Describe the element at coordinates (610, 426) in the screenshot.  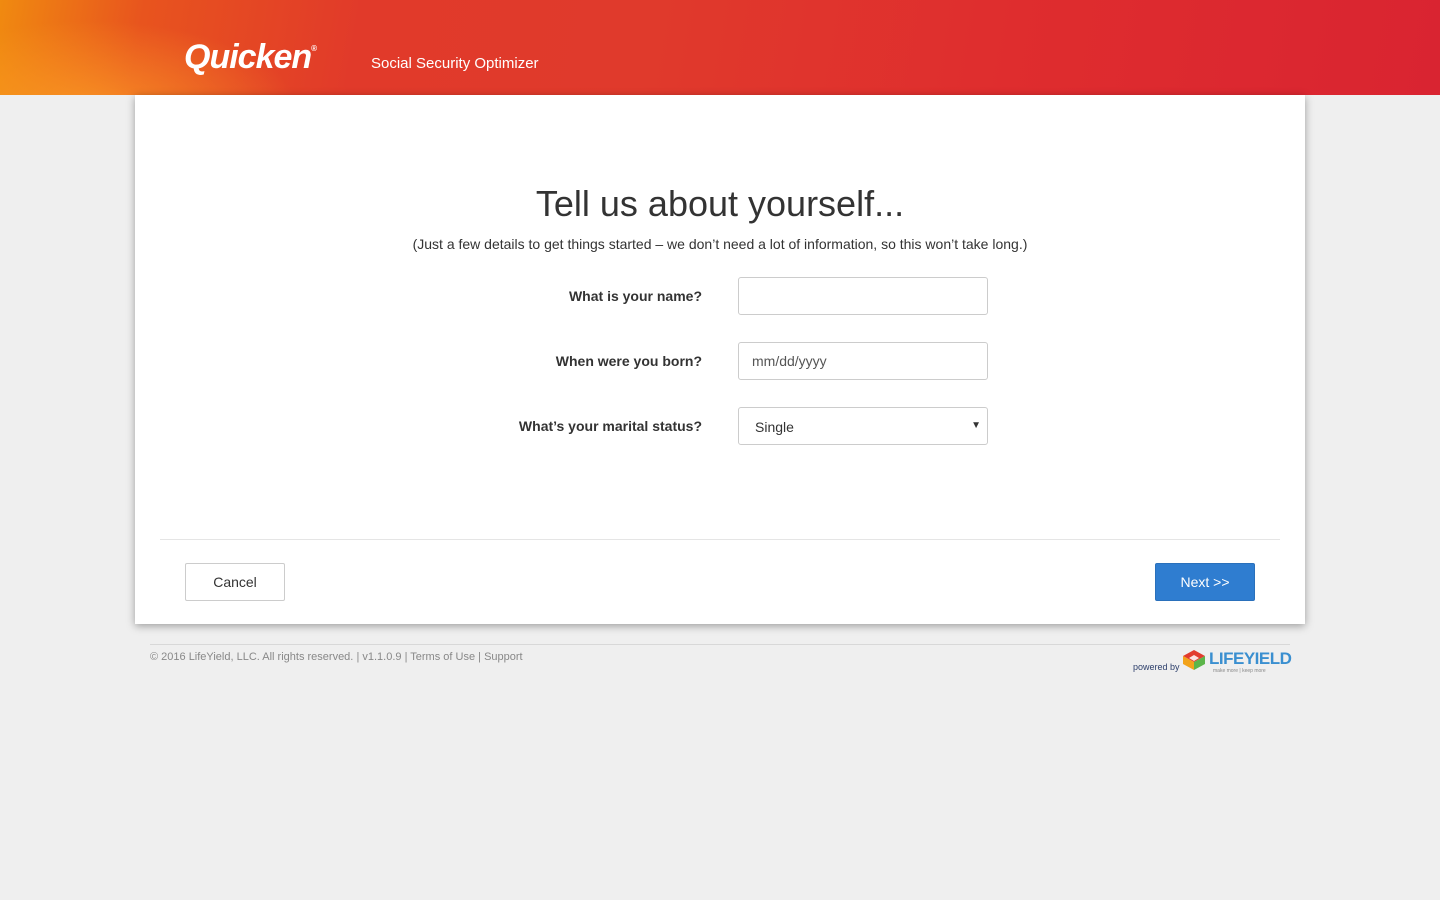
I see `marital-label: What’s your marital status?` at that location.